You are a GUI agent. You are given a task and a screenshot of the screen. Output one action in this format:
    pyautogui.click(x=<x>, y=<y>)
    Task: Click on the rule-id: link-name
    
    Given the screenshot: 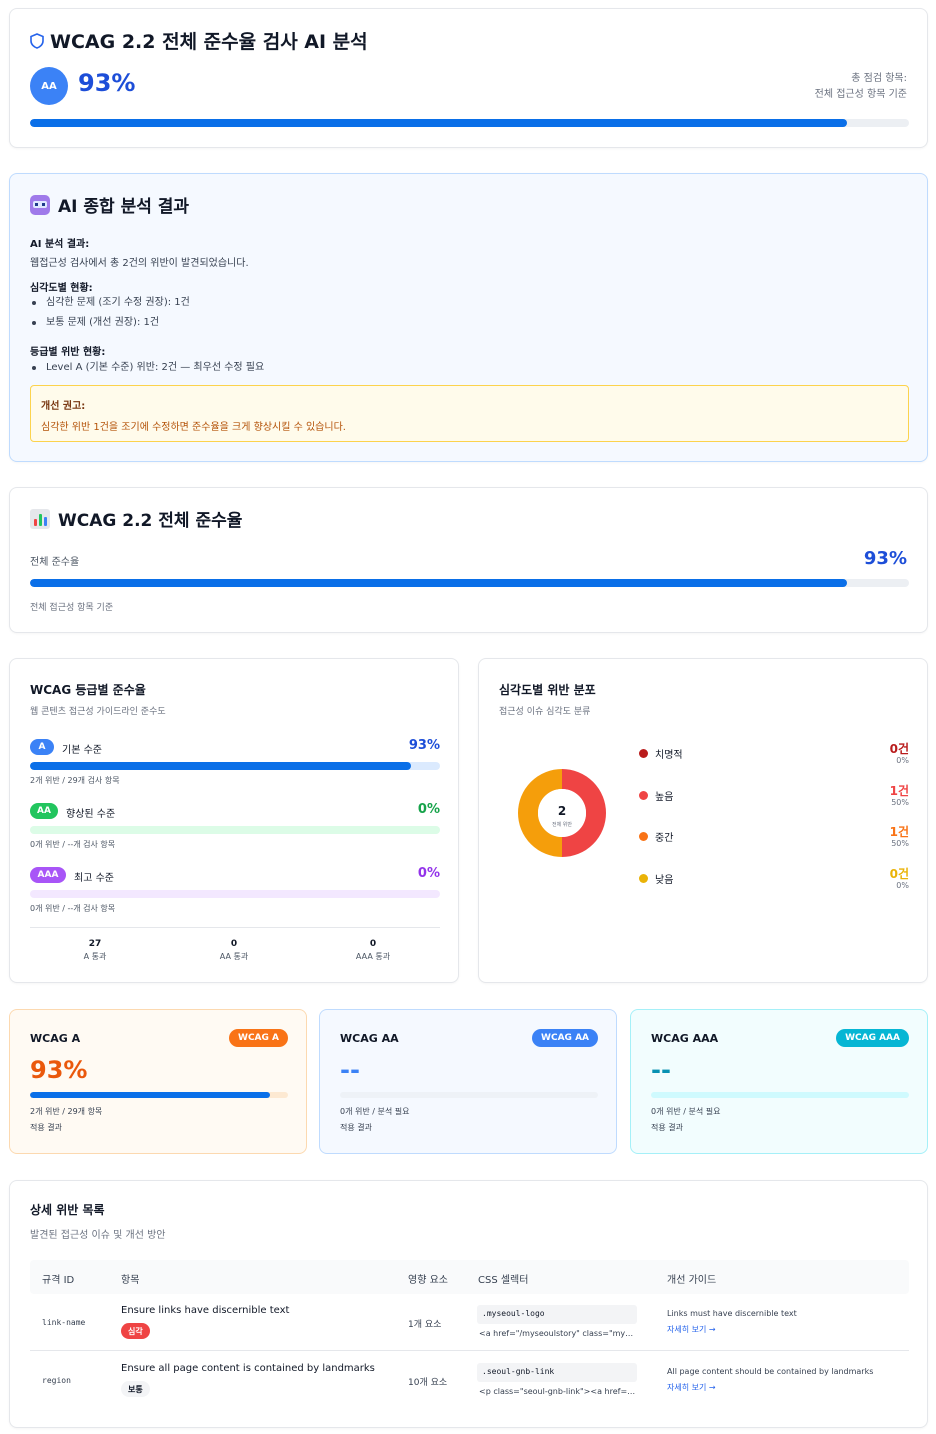 What is the action you would take?
    pyautogui.click(x=64, y=1322)
    